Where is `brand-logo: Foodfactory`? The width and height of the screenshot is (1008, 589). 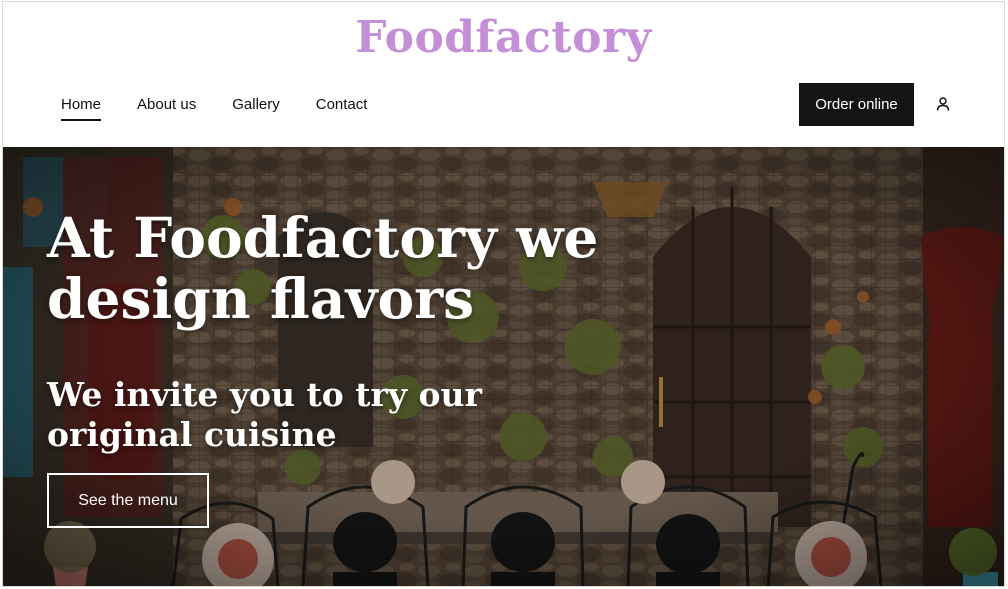
brand-logo: Foodfactory is located at coordinates (503, 37).